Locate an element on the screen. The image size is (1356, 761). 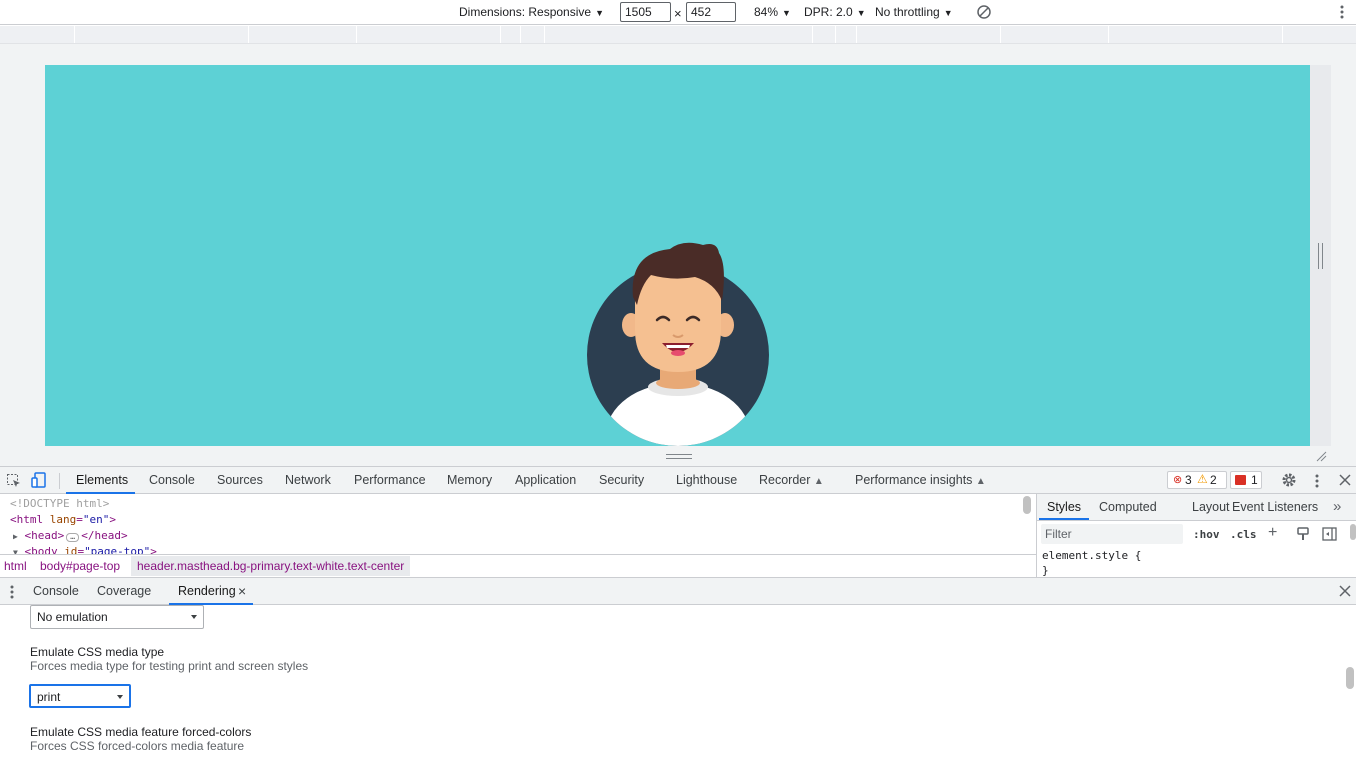
times-sign: × is located at coordinates (678, 13).